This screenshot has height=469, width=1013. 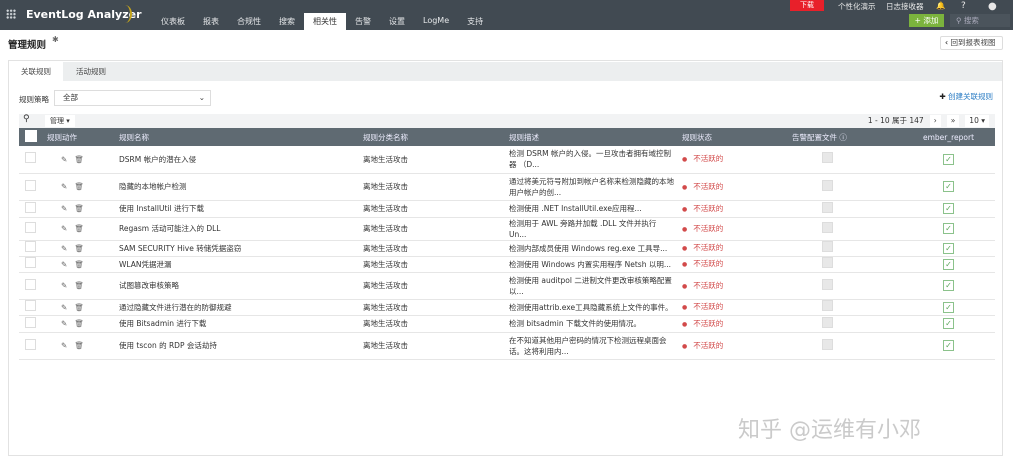 What do you see at coordinates (926, 20) in the screenshot?
I see `add-button: + 添加` at bounding box center [926, 20].